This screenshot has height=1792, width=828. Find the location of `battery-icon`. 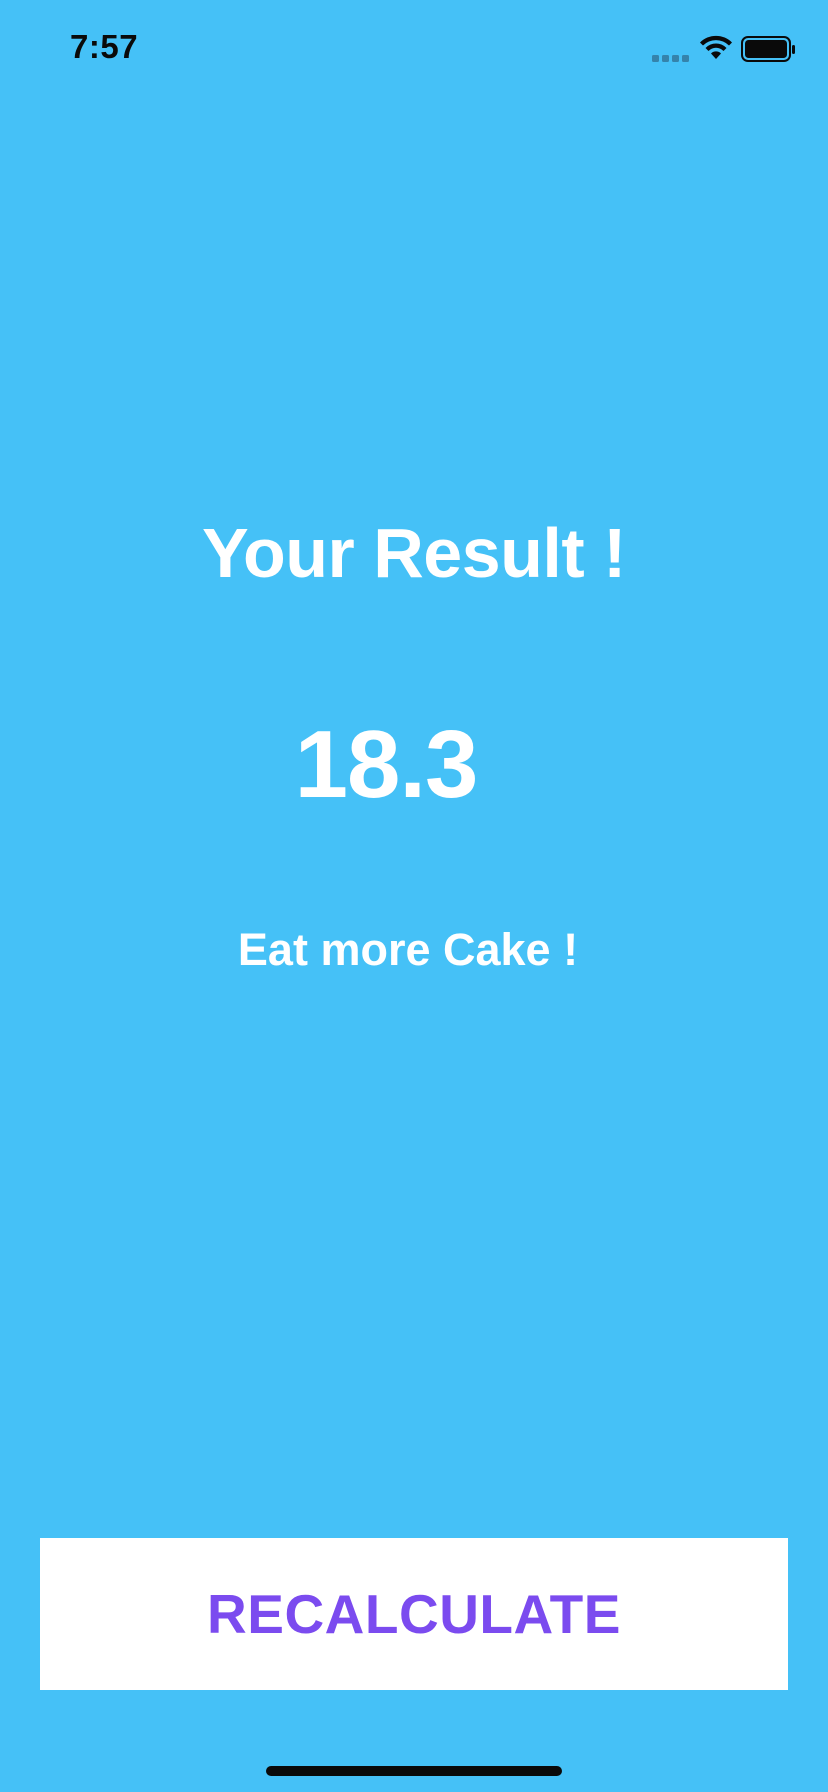

battery-icon is located at coordinates (768, 49).